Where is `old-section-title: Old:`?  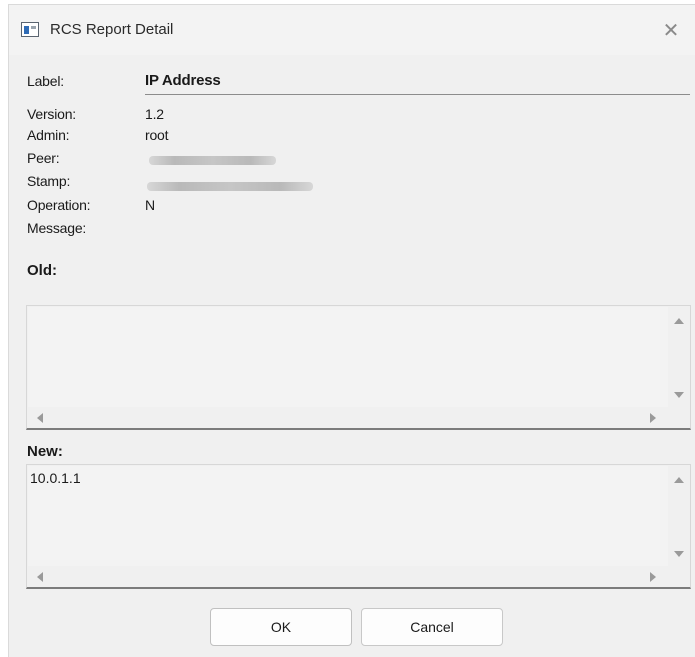 old-section-title: Old: is located at coordinates (42, 270).